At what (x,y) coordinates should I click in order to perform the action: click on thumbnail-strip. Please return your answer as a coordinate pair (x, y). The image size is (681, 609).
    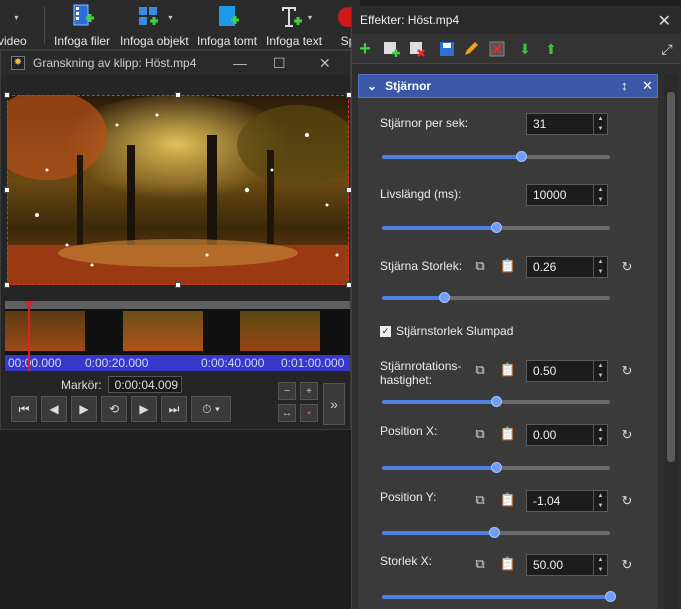
    Looking at the image, I should click on (177, 332).